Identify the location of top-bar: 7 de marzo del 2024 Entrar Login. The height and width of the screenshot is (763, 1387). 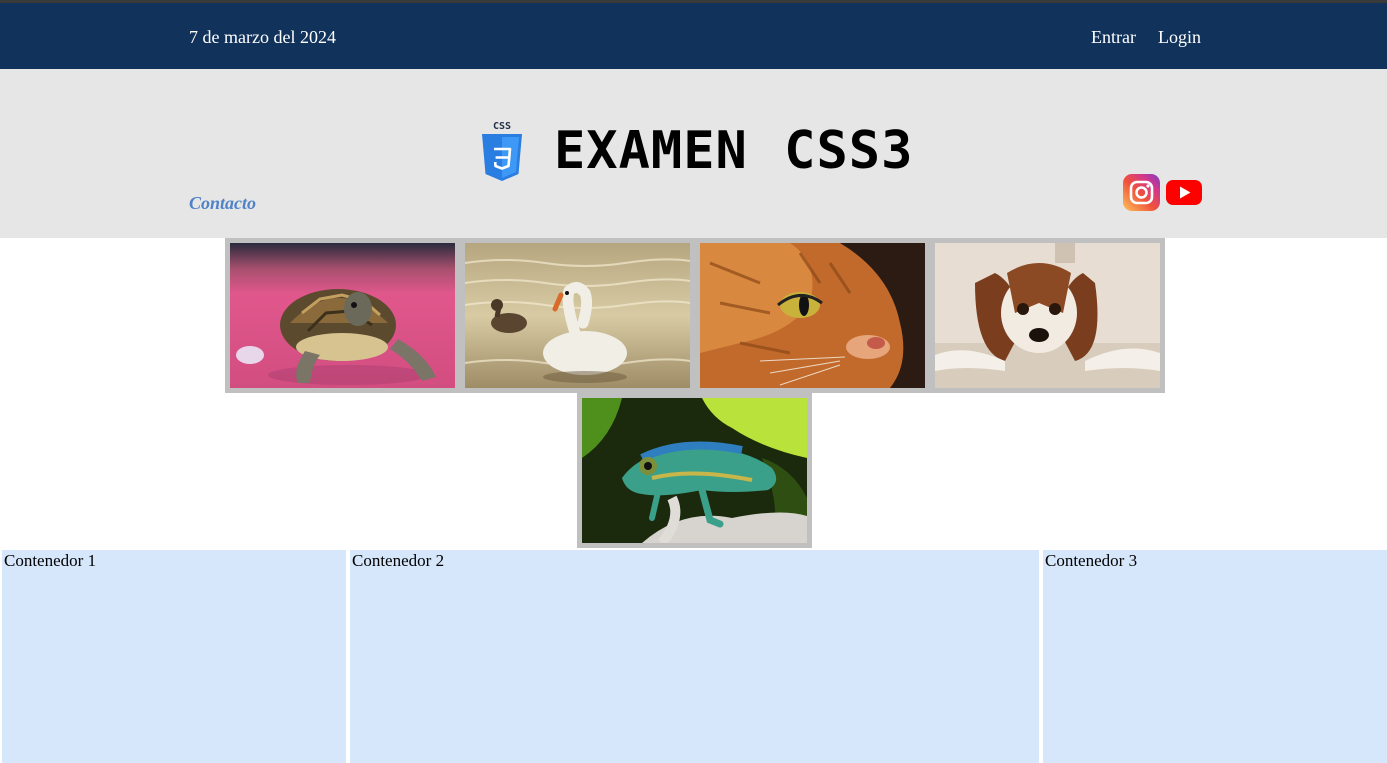
(693, 36).